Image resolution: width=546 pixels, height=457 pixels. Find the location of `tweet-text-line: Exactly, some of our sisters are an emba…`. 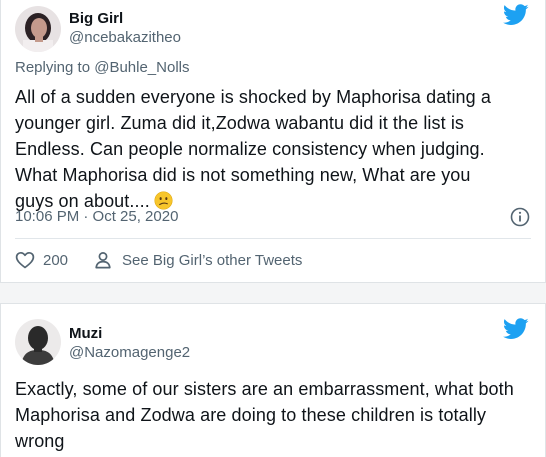

tweet-text-line: Exactly, some of our sisters are an emba… is located at coordinates (264, 389).